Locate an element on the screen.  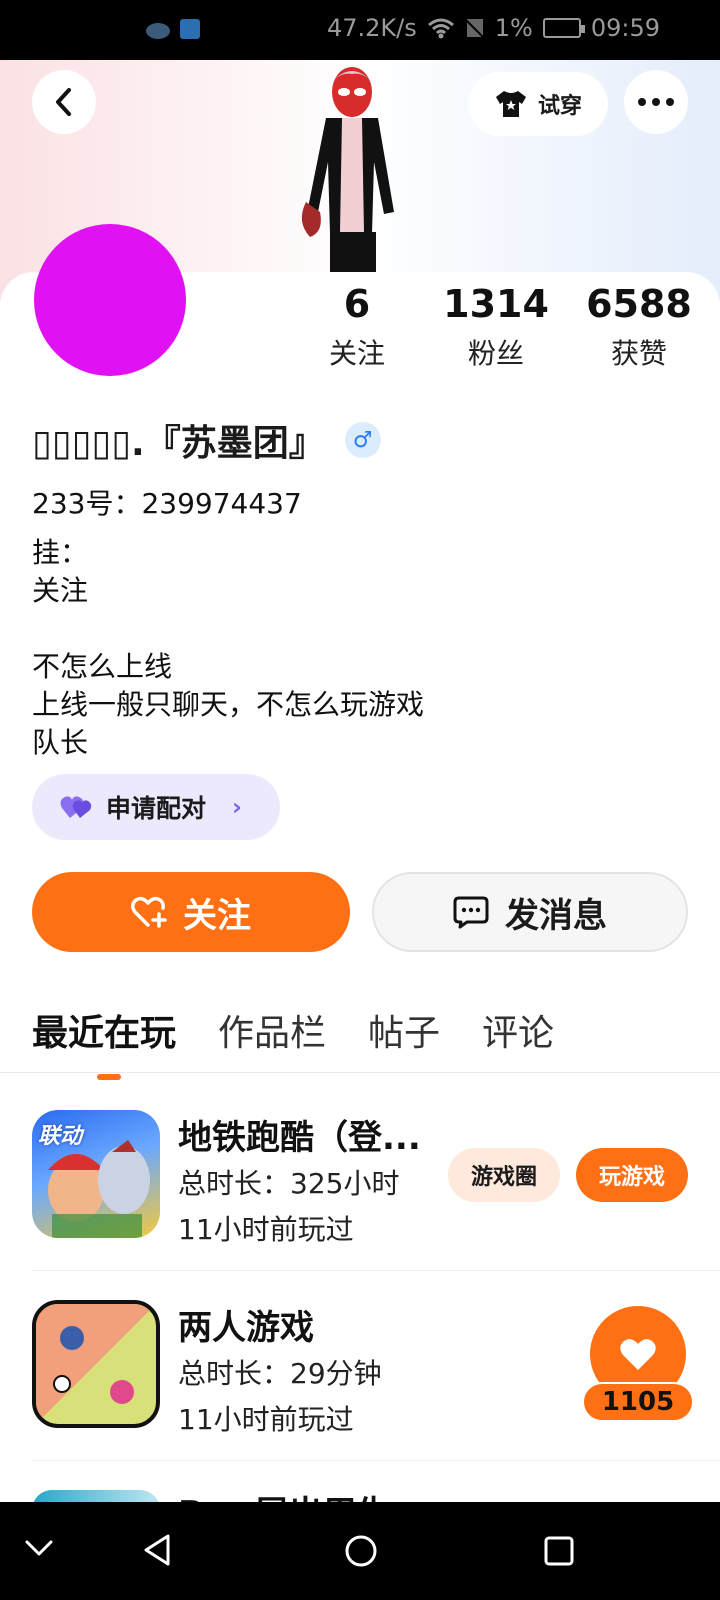
double-heart-icon is located at coordinates (76, 807).